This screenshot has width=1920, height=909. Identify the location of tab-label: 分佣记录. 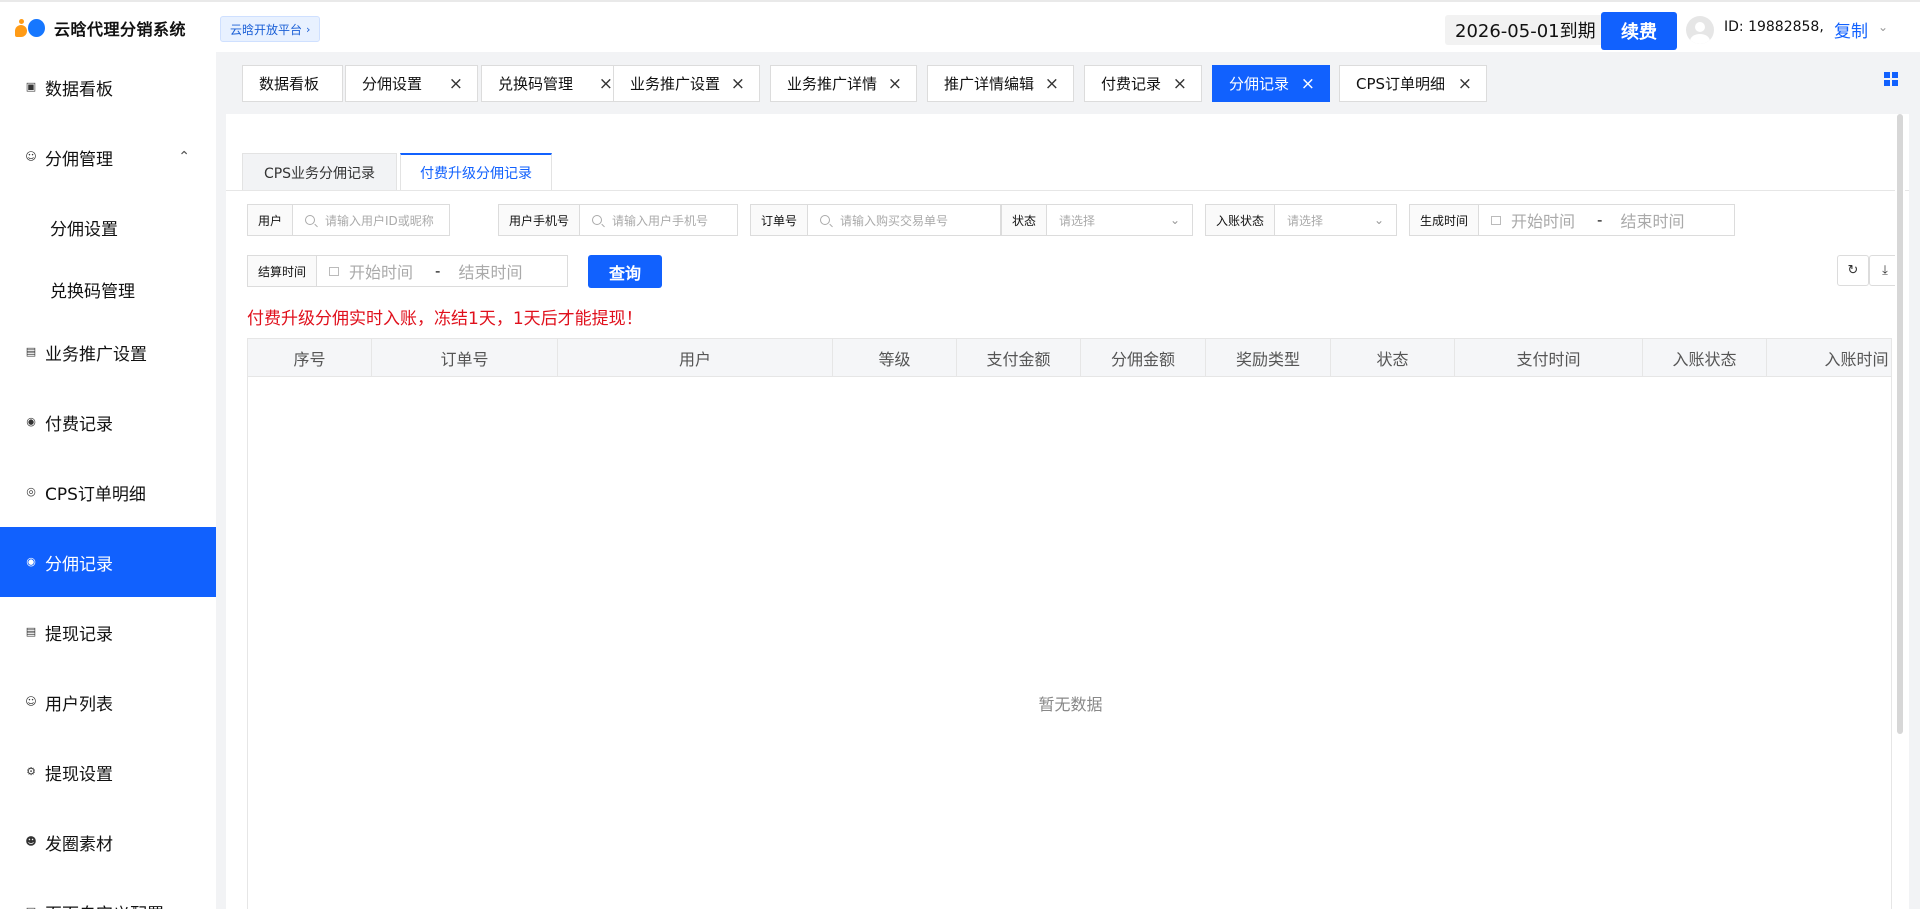
(1259, 84).